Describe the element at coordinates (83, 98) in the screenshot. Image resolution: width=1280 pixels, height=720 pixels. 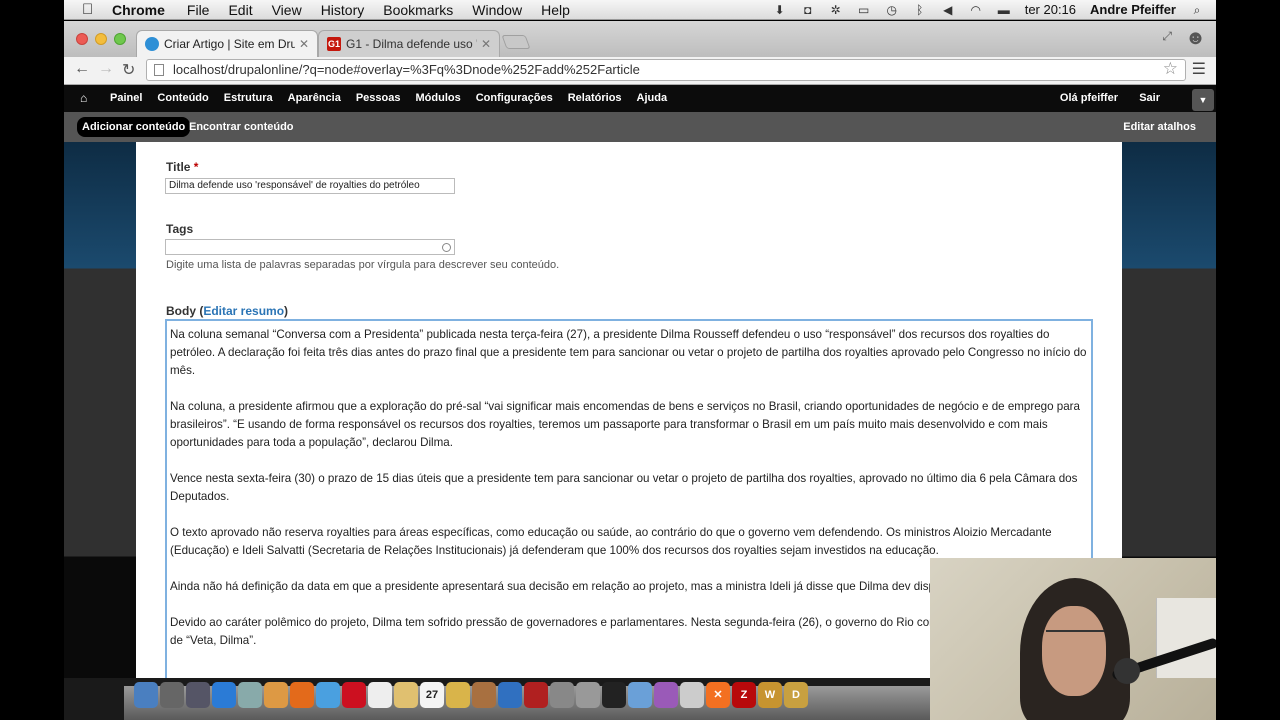
I see `home-icon: ⌂` at that location.